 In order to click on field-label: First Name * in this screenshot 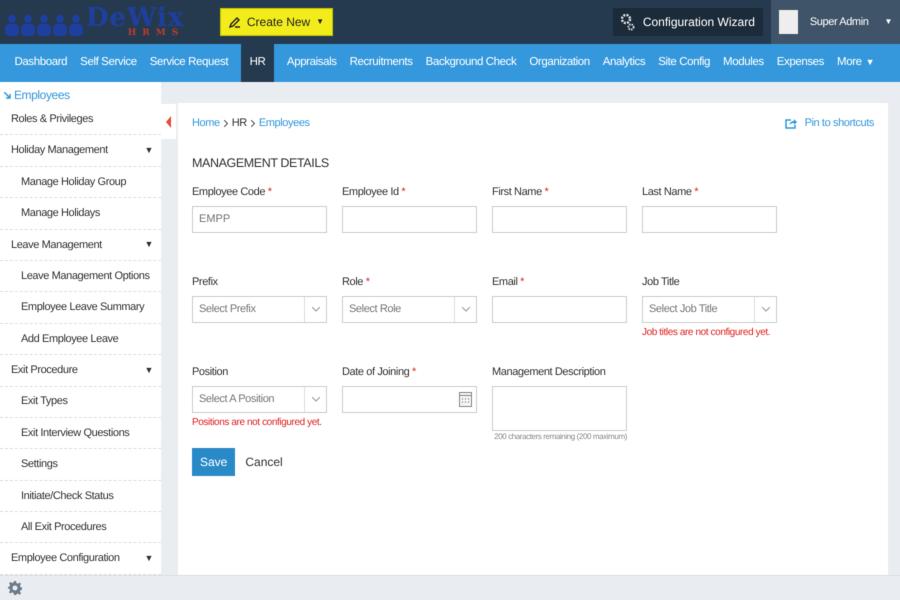, I will do `click(521, 192)`.